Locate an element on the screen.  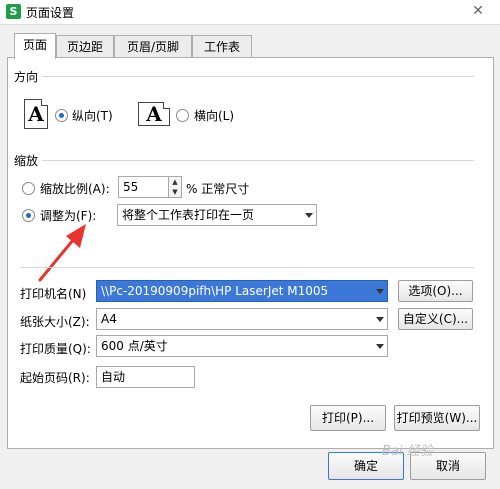
orientation-section-title: 方向 is located at coordinates (26, 77).